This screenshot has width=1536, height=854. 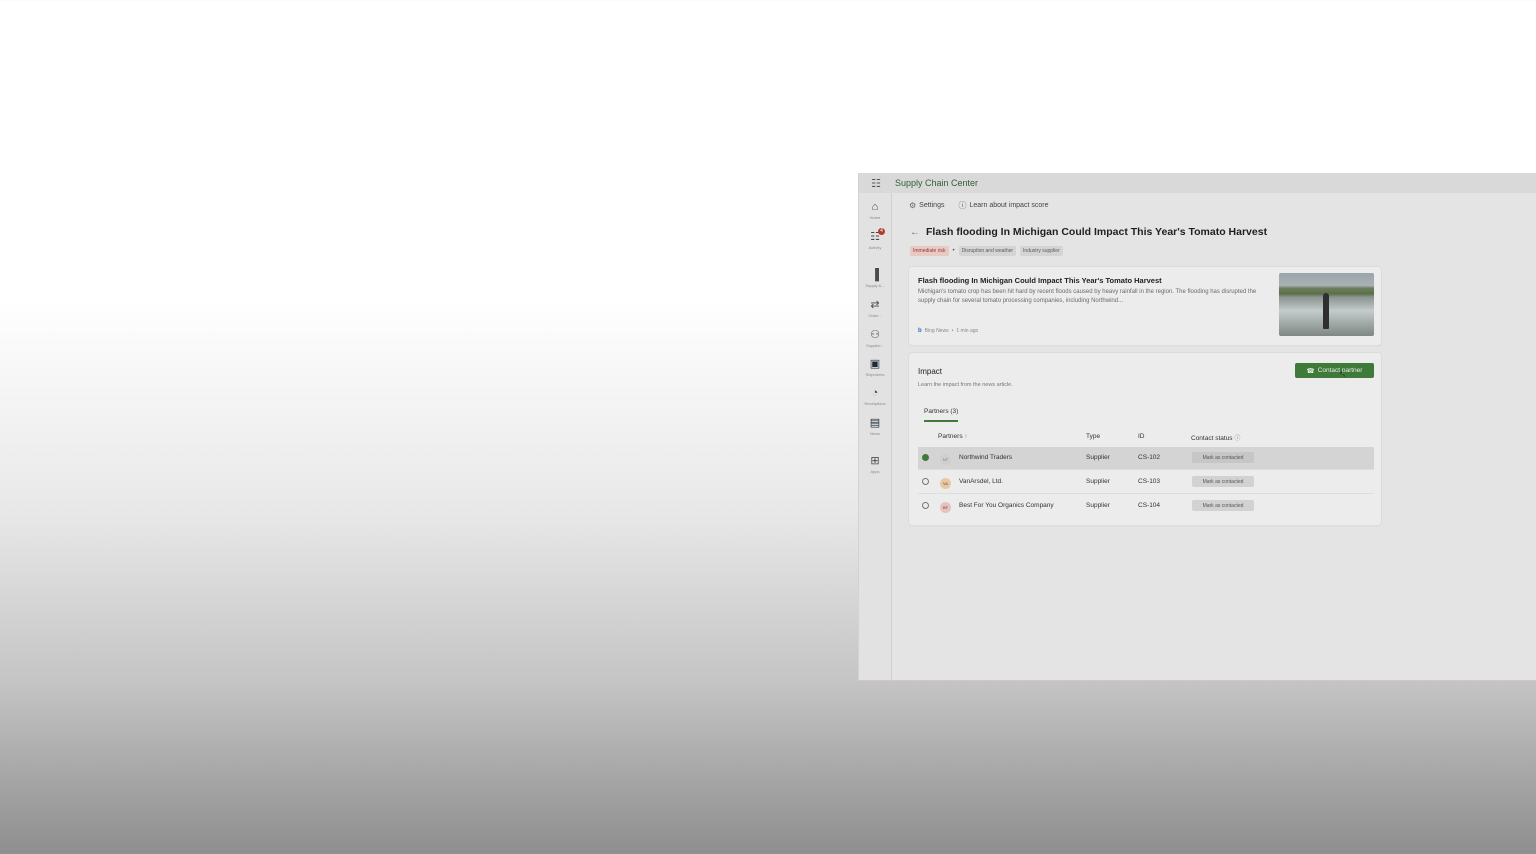 What do you see at coordinates (875, 305) in the screenshot?
I see `orders-icon: ⇄` at bounding box center [875, 305].